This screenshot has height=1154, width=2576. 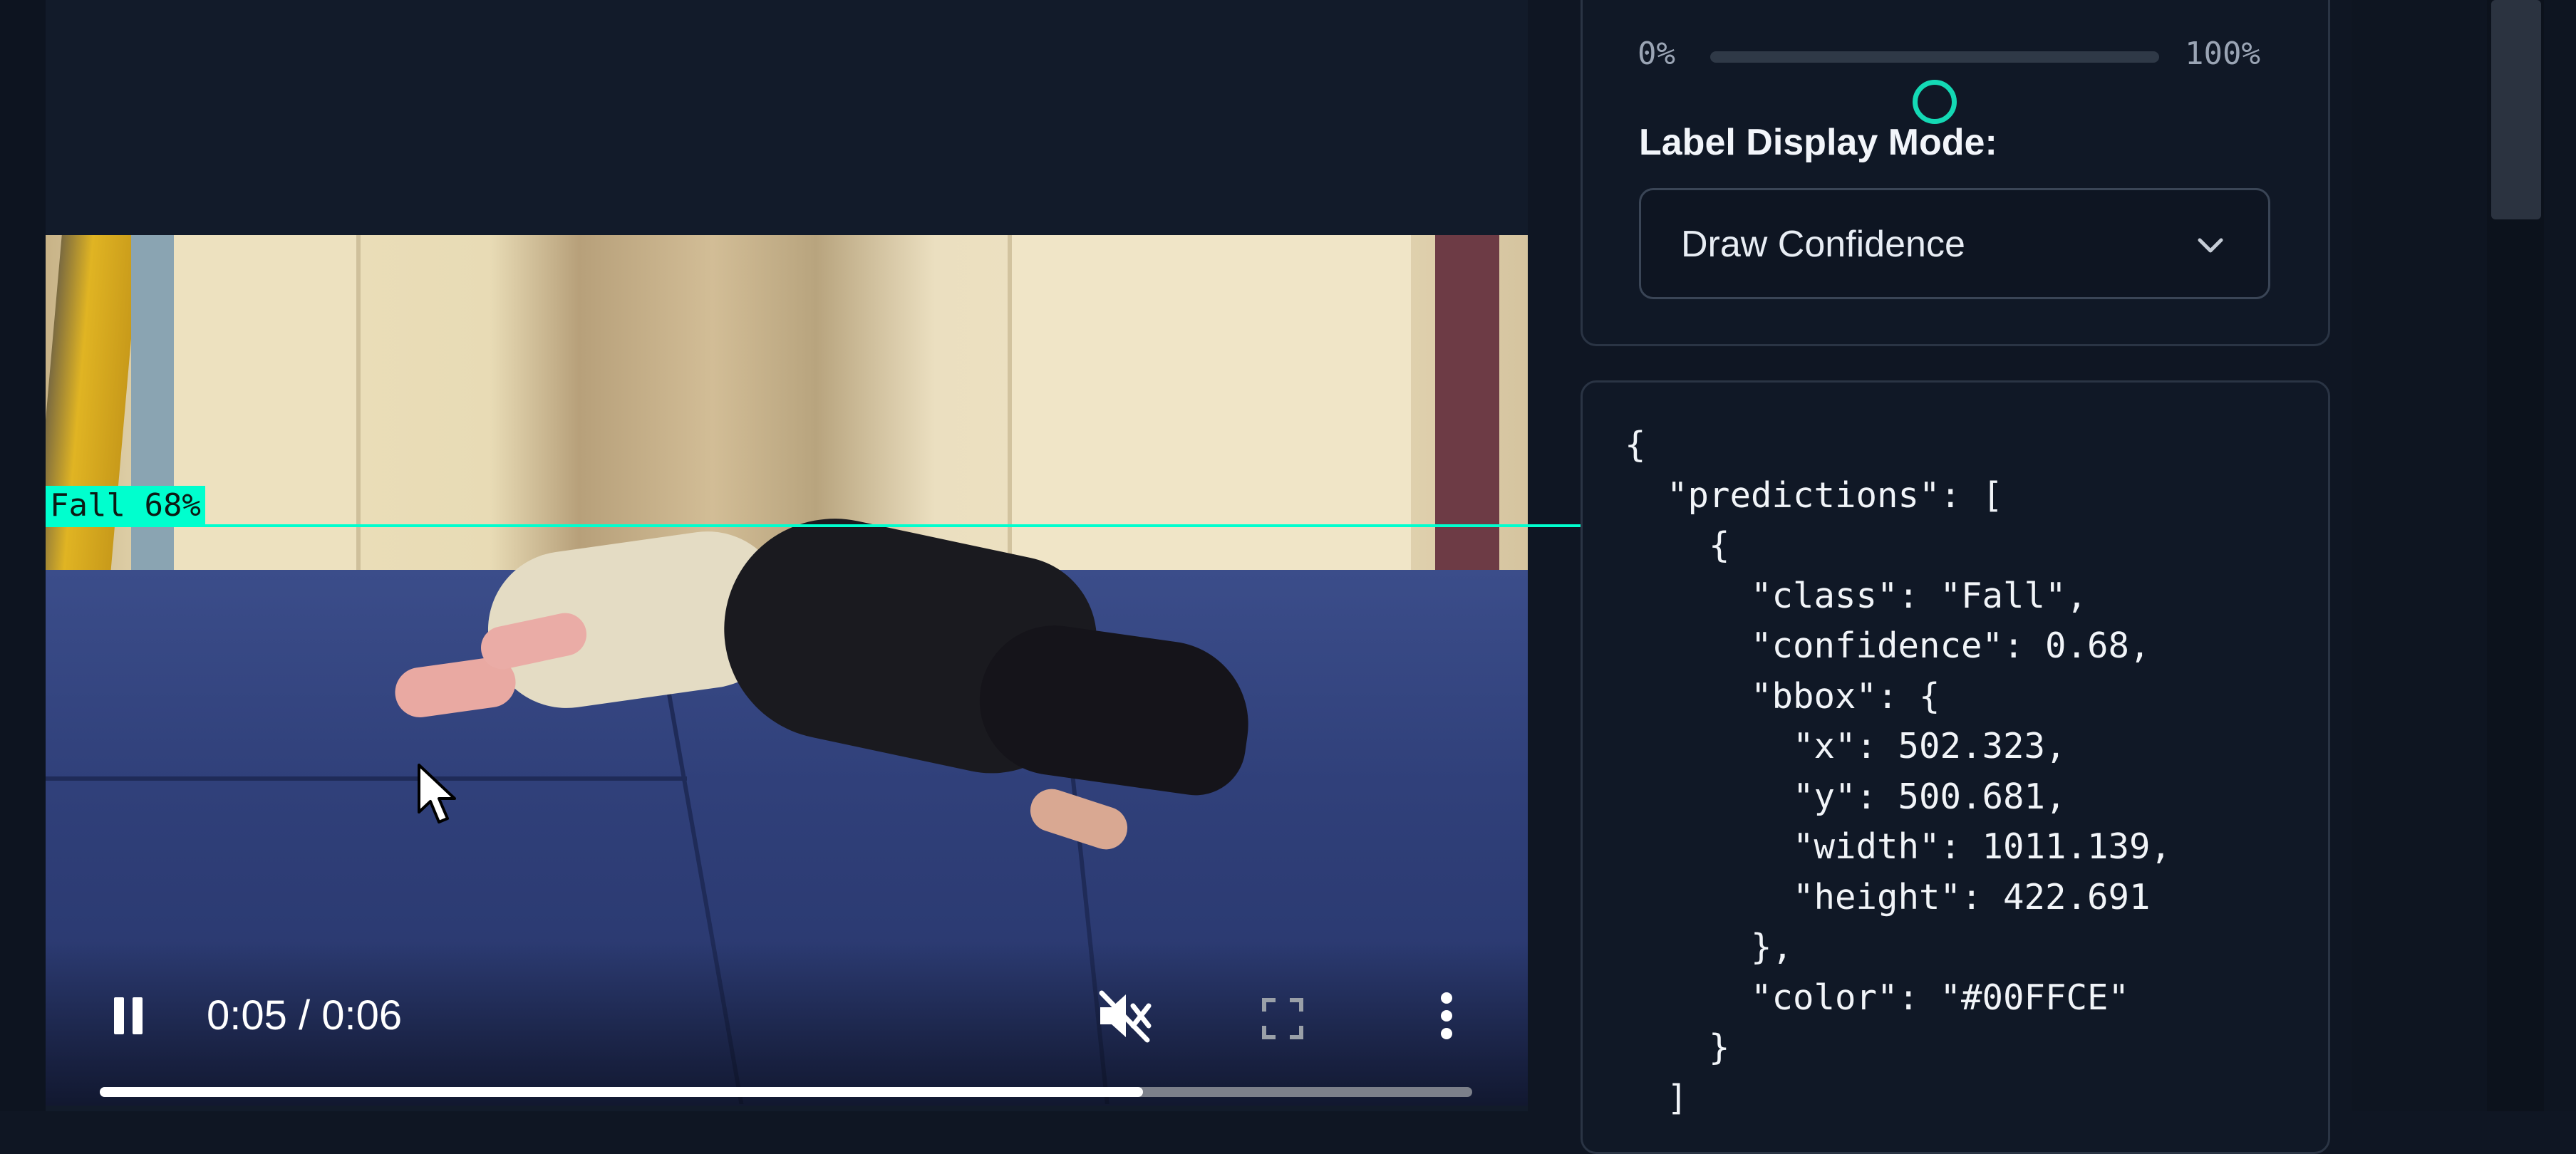 I want to click on detection-label: Fall 68%, so click(x=126, y=506).